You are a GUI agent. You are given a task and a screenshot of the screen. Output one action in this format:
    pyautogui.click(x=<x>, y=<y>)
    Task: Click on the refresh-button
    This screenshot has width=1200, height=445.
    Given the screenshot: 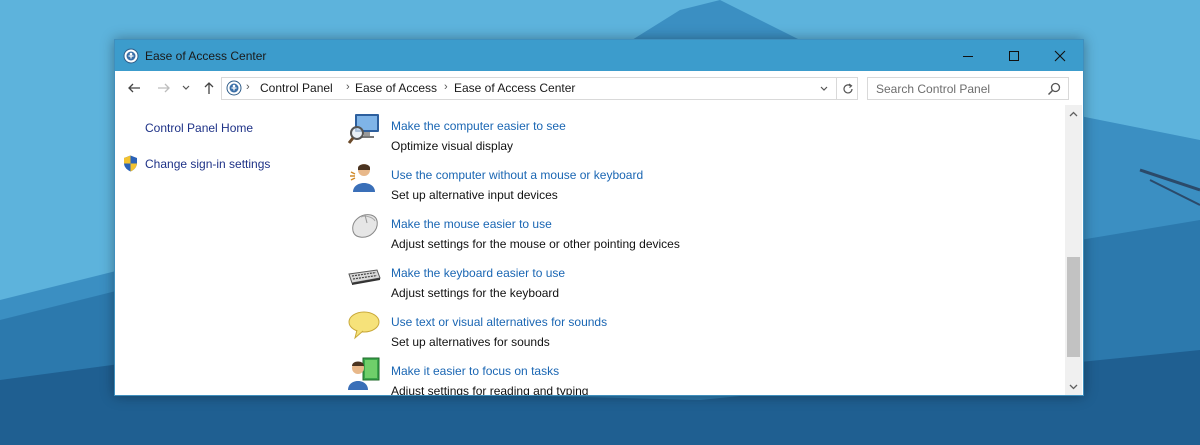 What is the action you would take?
    pyautogui.click(x=847, y=88)
    